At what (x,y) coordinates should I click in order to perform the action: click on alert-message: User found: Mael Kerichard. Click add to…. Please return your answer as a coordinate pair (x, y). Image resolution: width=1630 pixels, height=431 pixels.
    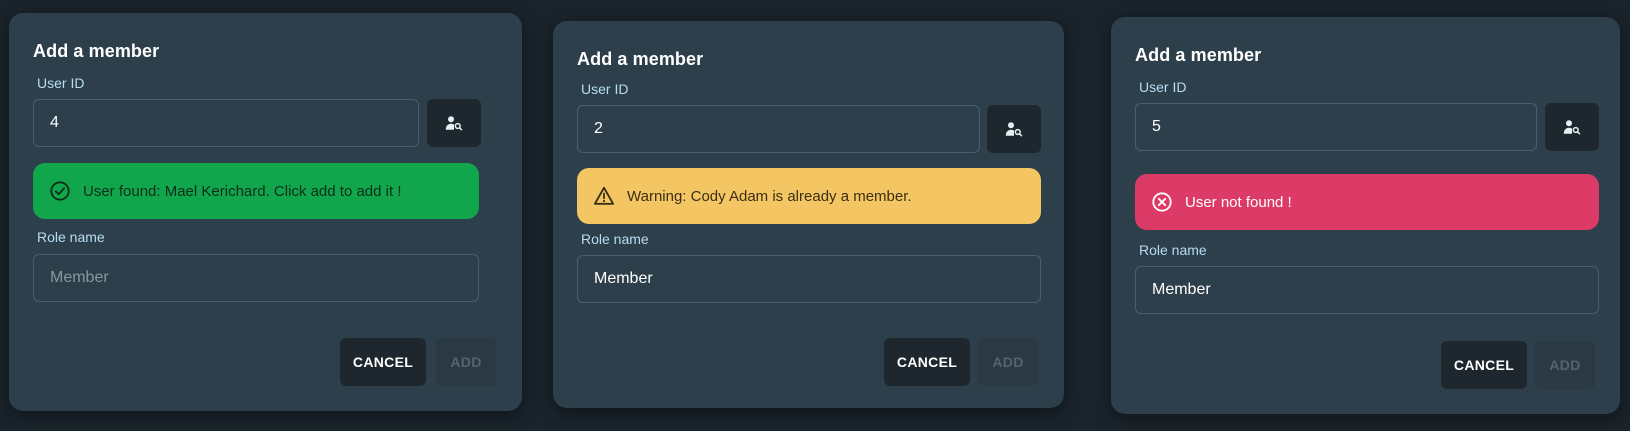
    Looking at the image, I should click on (242, 191).